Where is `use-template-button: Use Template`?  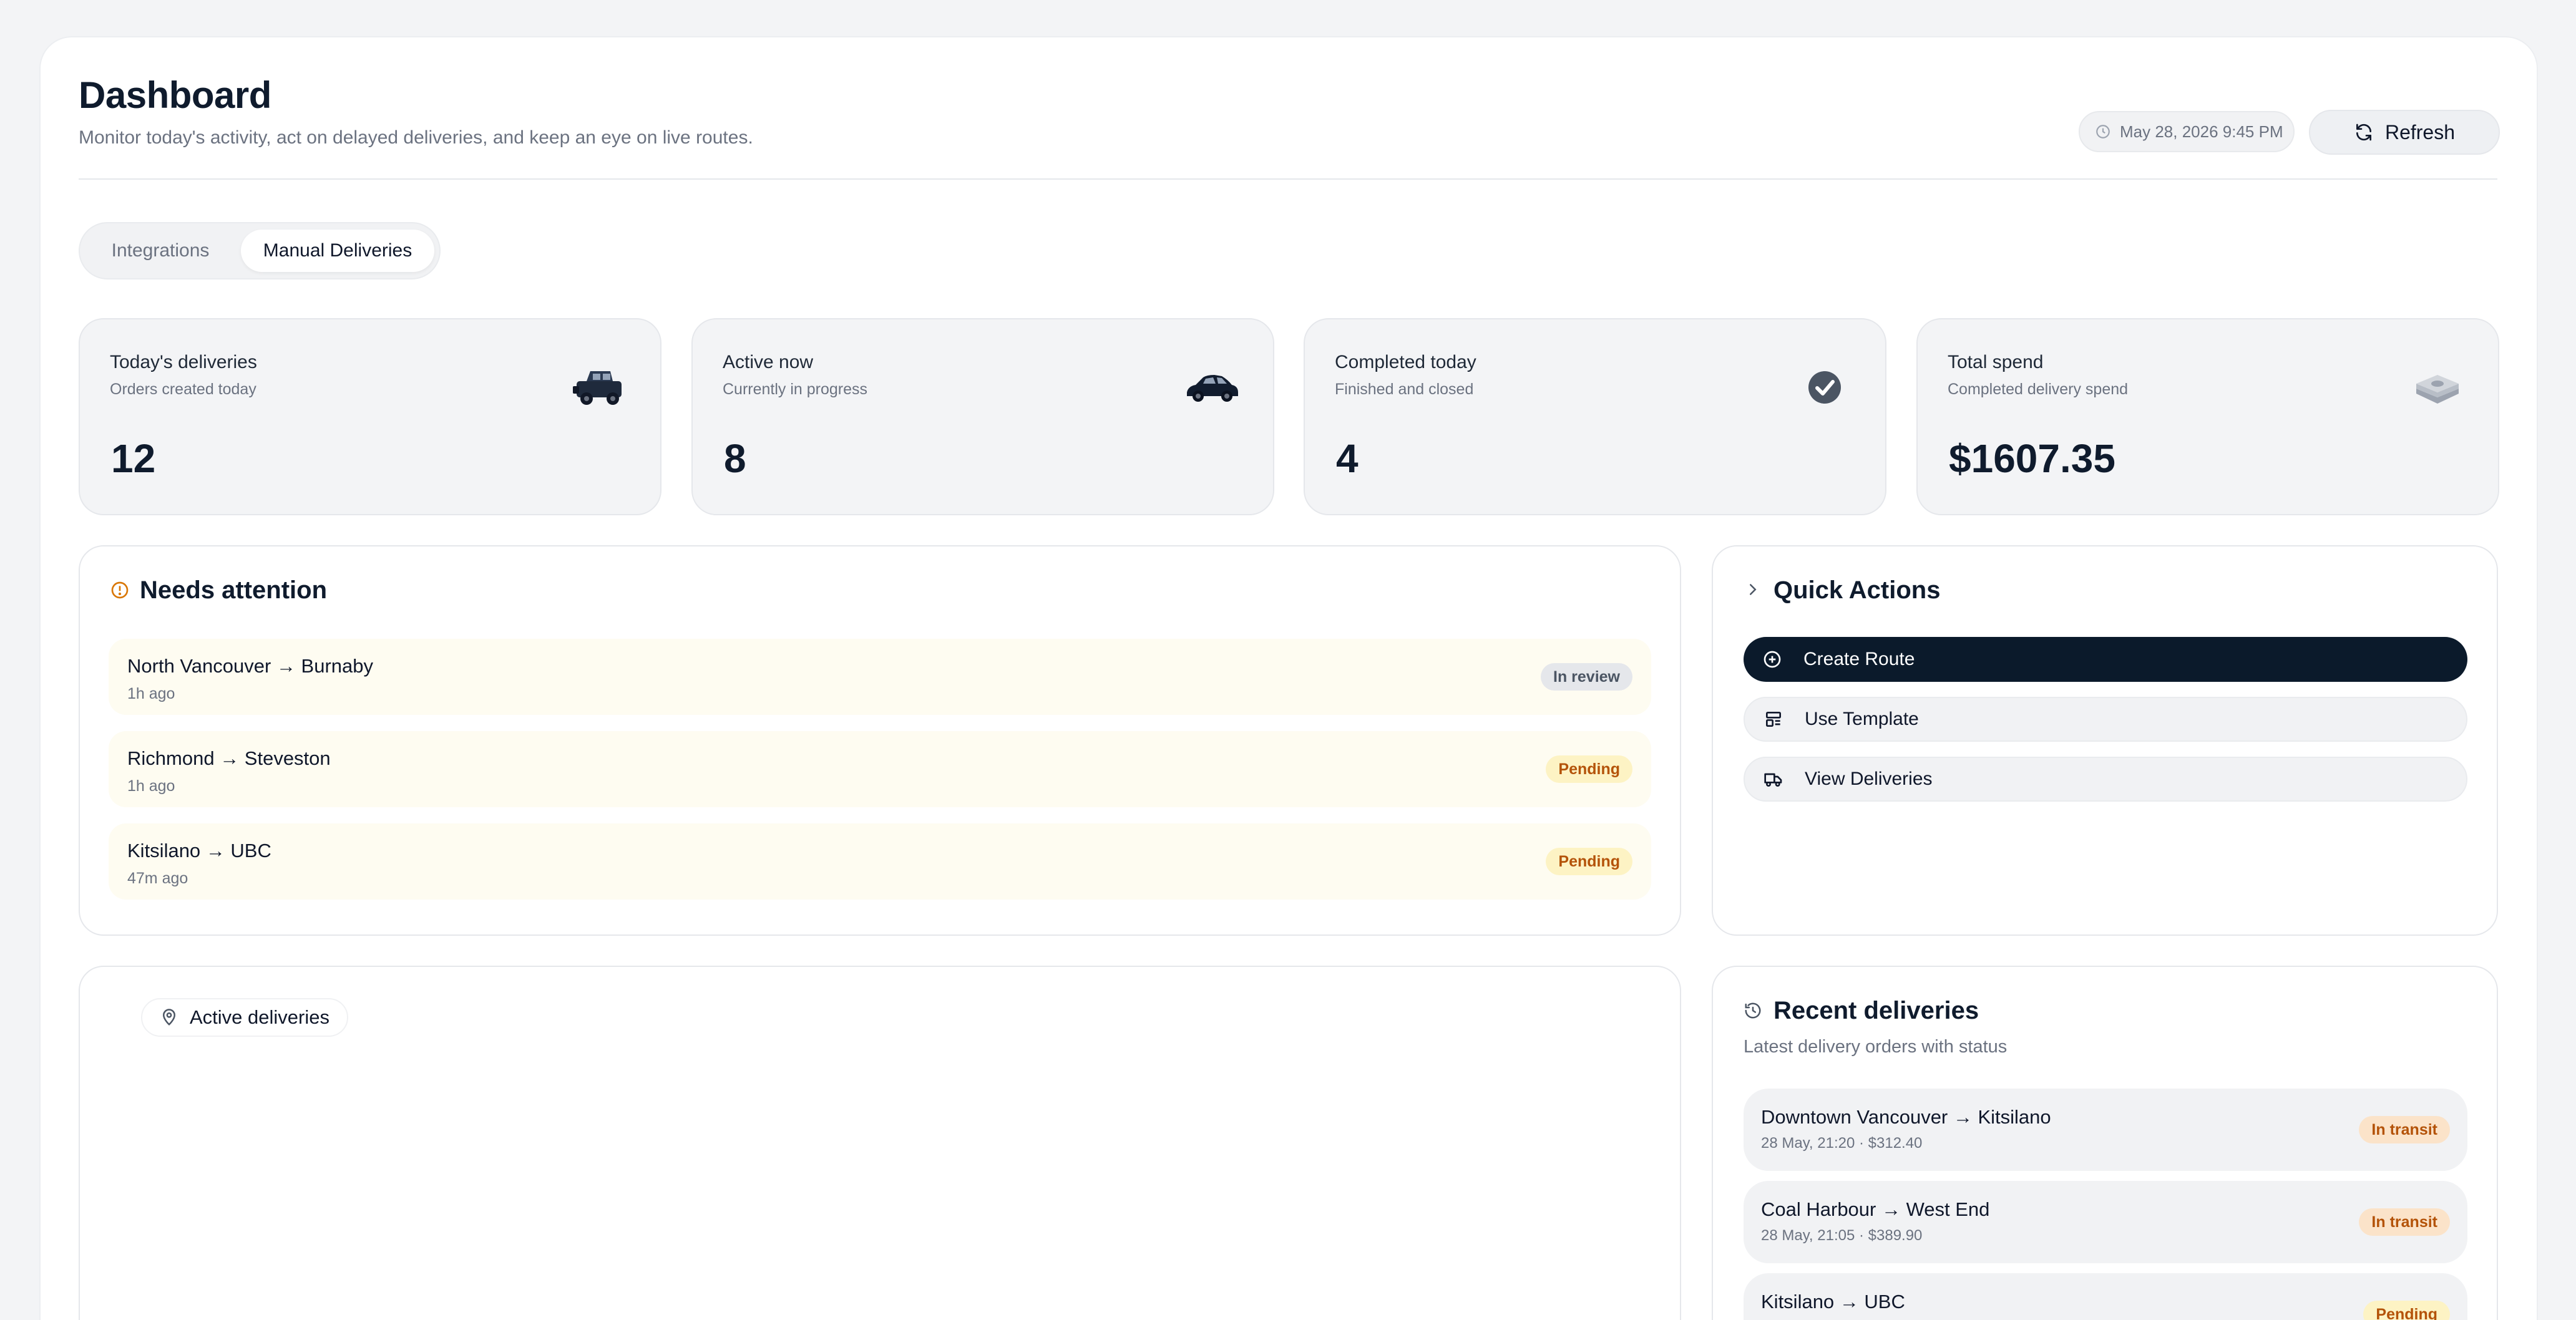
use-template-button: Use Template is located at coordinates (2105, 719).